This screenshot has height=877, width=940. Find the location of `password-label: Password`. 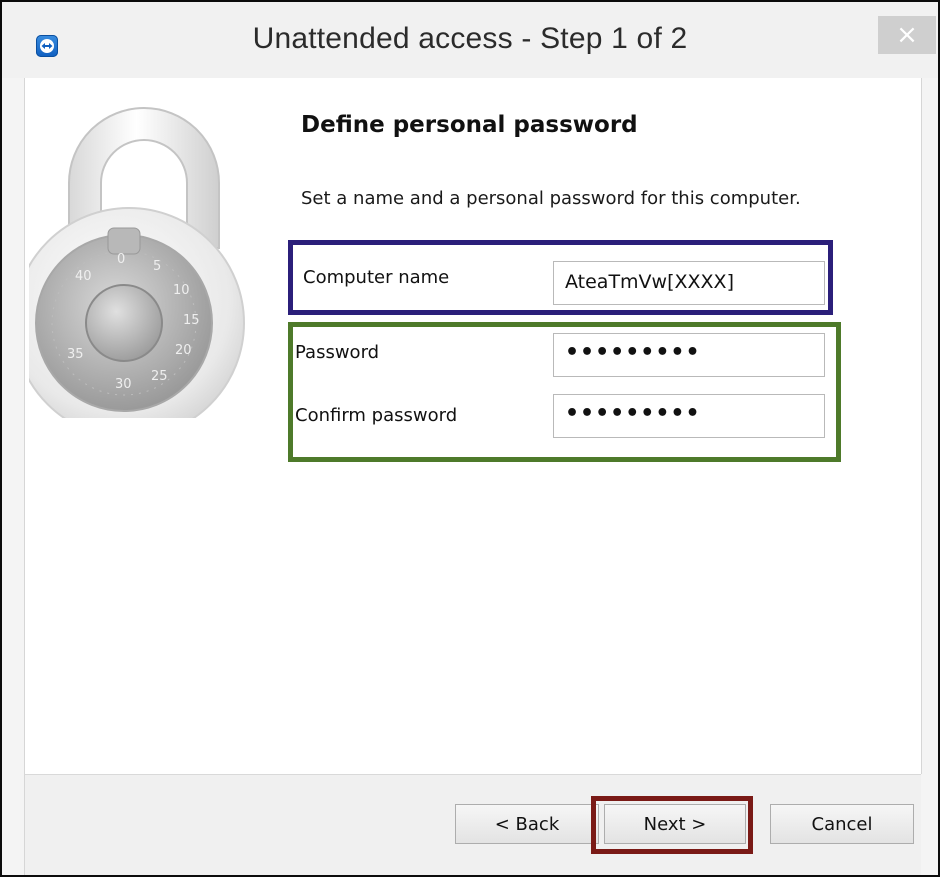

password-label: Password is located at coordinates (337, 352).